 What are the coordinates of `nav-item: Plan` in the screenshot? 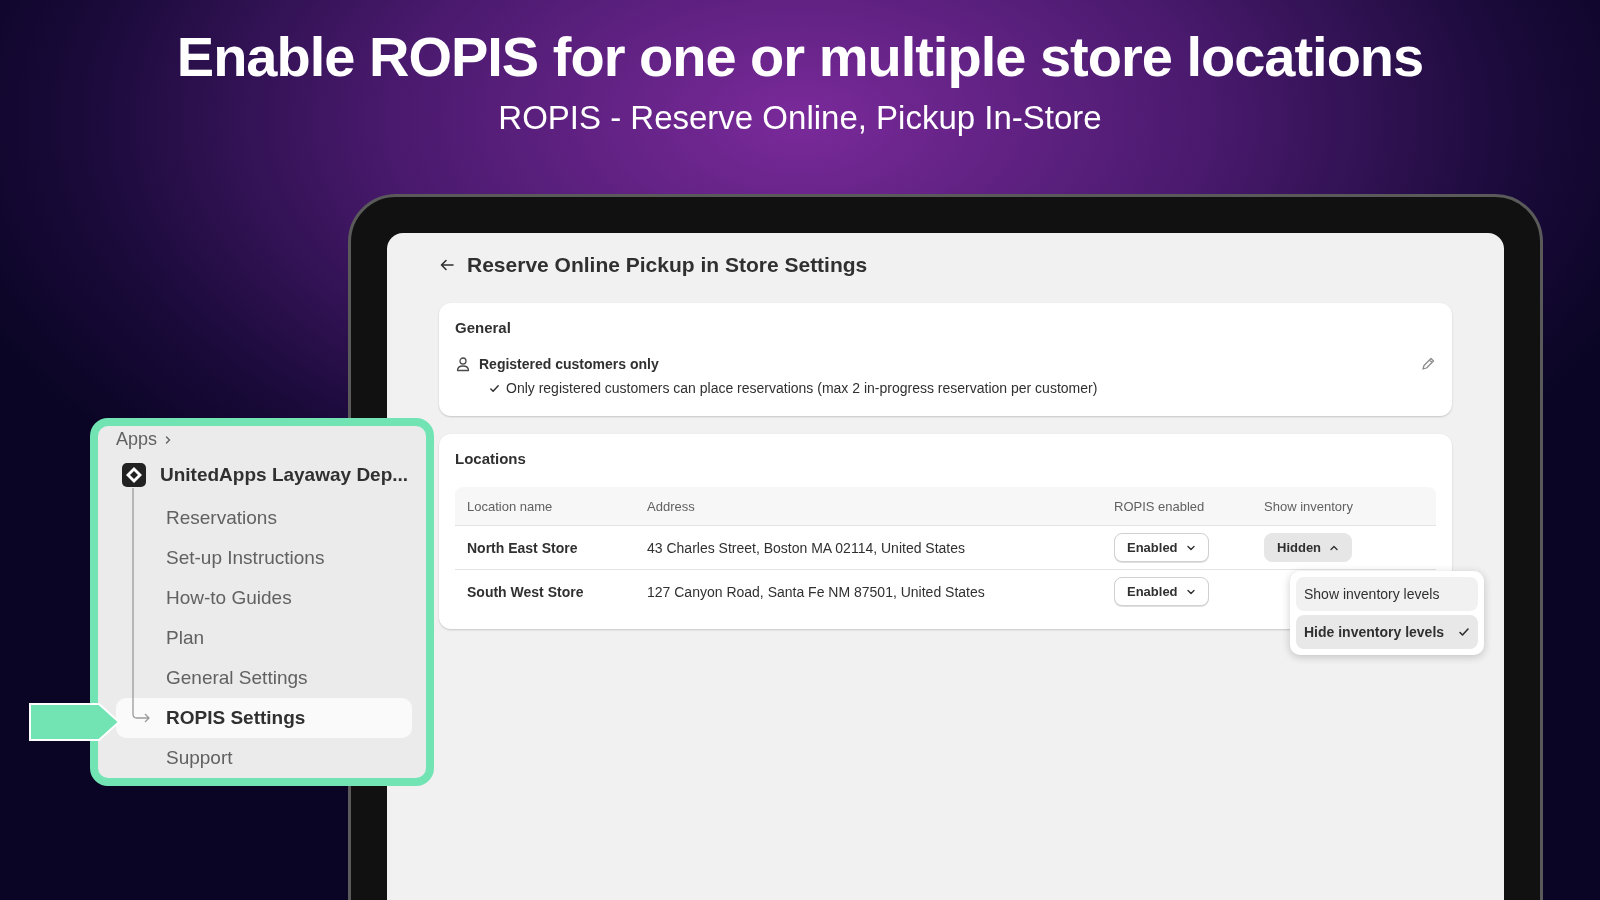 It's located at (264, 638).